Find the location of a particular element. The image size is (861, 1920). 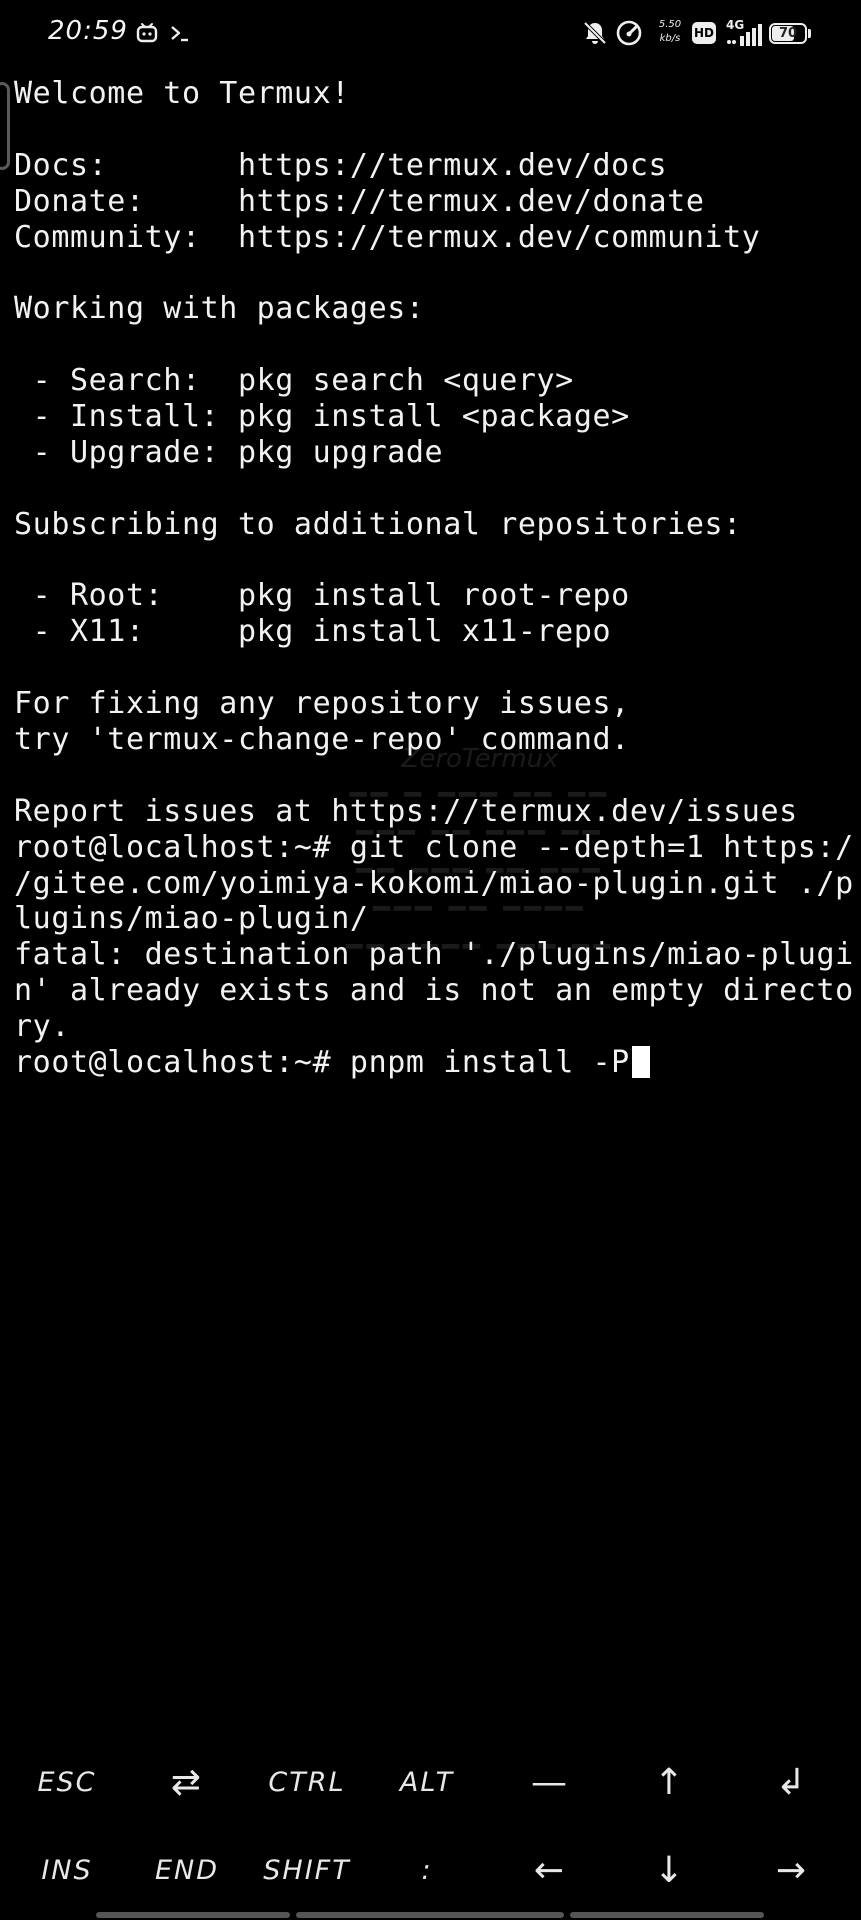

dash-key: — is located at coordinates (550, 1782).